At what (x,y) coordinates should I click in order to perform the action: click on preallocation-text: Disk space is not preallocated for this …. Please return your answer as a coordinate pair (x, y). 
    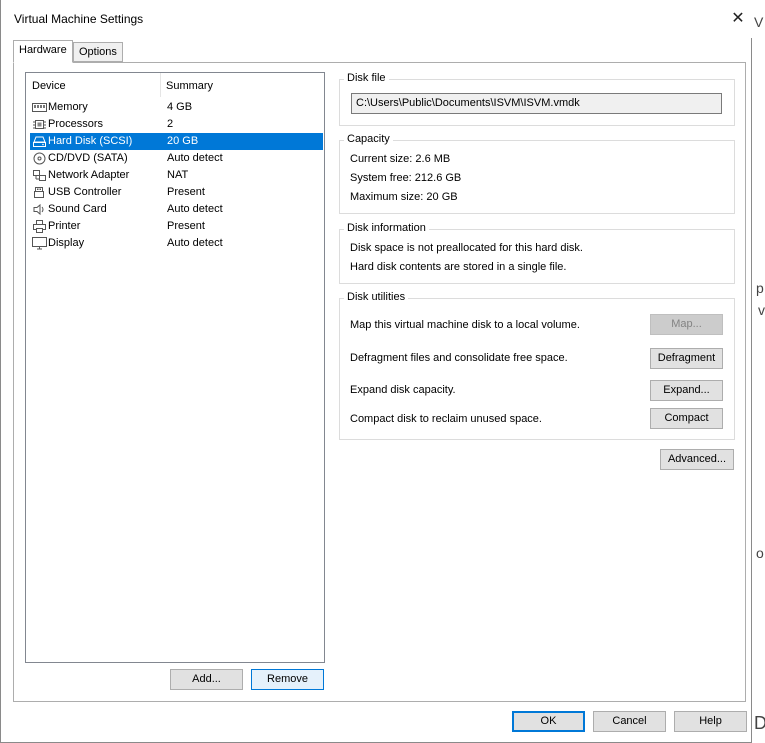
    Looking at the image, I should click on (466, 248).